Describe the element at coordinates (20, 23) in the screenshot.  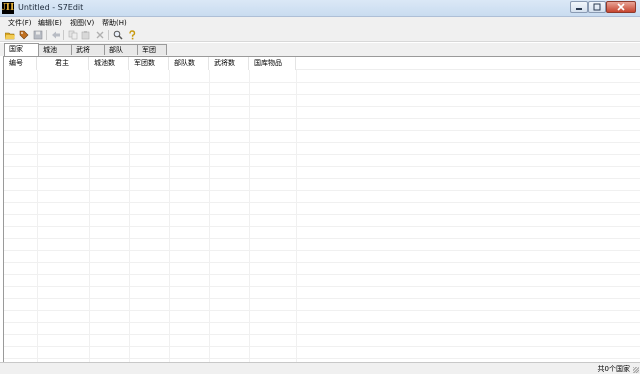
I see `menu-file: 文件(F)` at that location.